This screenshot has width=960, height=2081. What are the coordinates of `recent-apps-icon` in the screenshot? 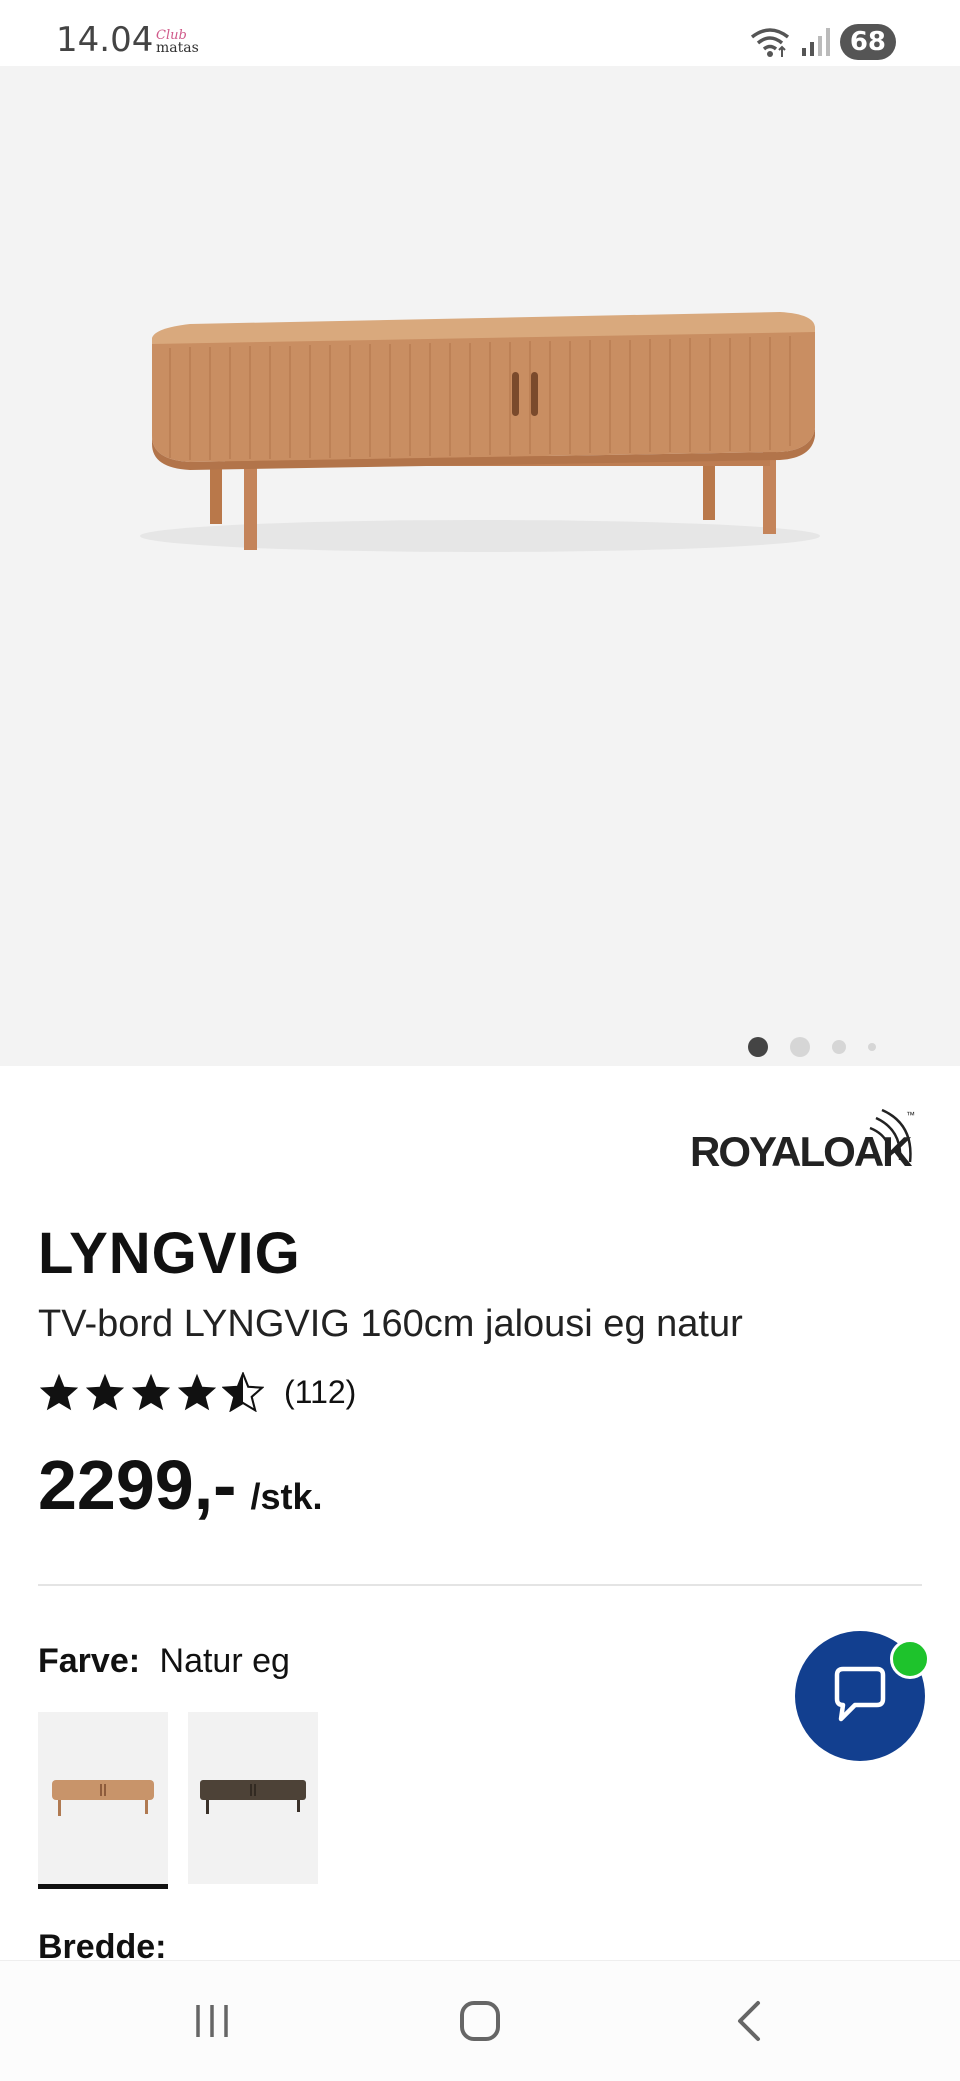 It's located at (212, 2021).